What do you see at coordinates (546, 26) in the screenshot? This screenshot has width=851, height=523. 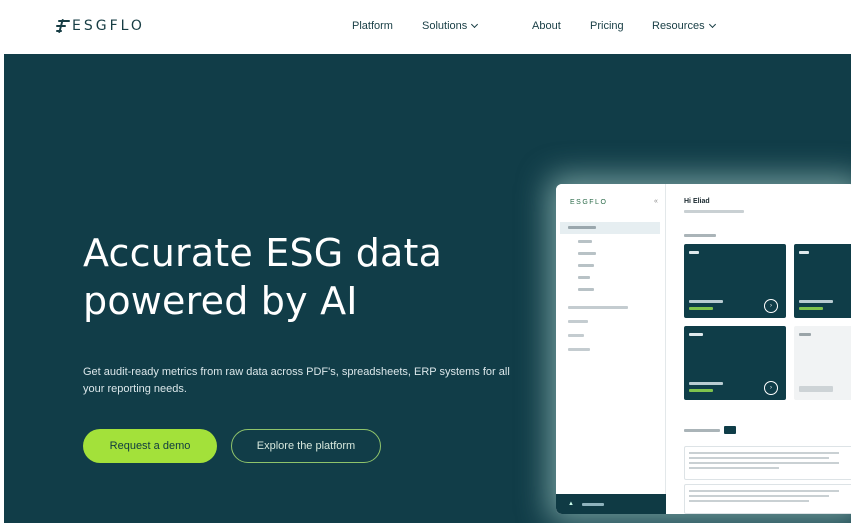 I see `nav-item-label: About` at bounding box center [546, 26].